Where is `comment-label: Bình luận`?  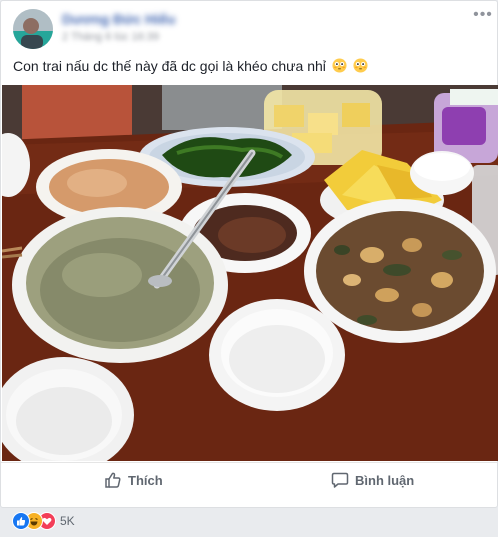 comment-label: Bình luận is located at coordinates (385, 480).